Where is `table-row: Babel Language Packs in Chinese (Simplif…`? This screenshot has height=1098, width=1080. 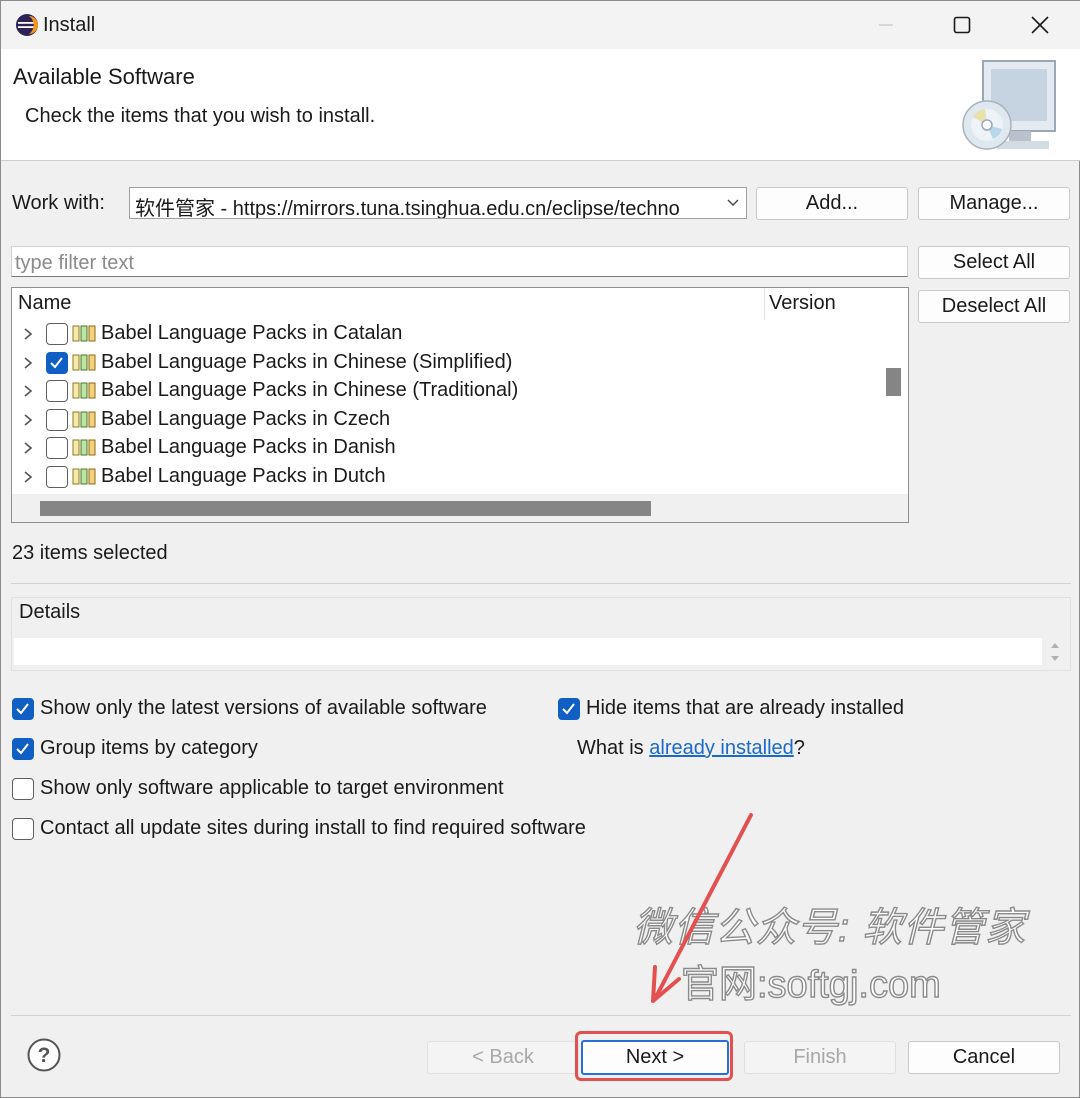
table-row: Babel Language Packs in Chinese (Simplif… is located at coordinates (446, 363).